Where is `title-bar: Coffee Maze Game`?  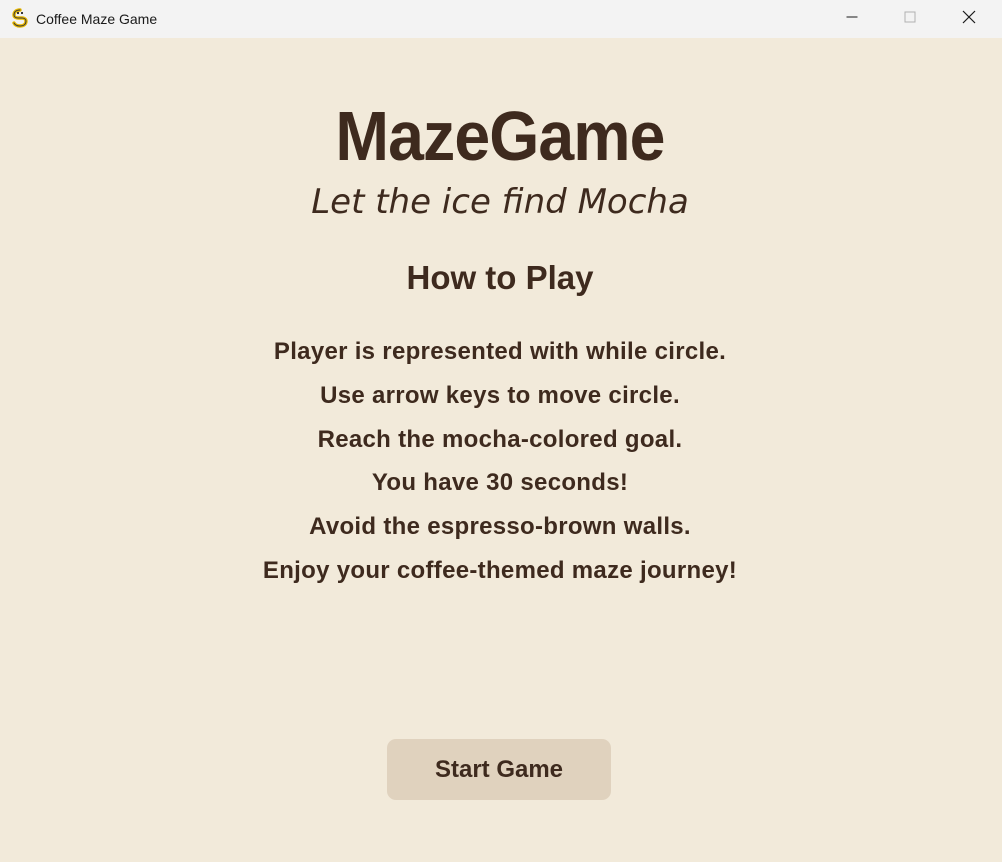 title-bar: Coffee Maze Game is located at coordinates (501, 19).